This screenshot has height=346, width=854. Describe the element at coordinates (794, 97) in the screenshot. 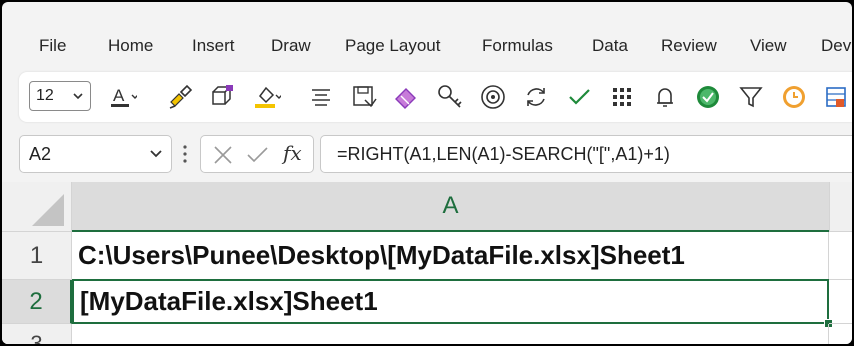

I see `clock-icon` at that location.